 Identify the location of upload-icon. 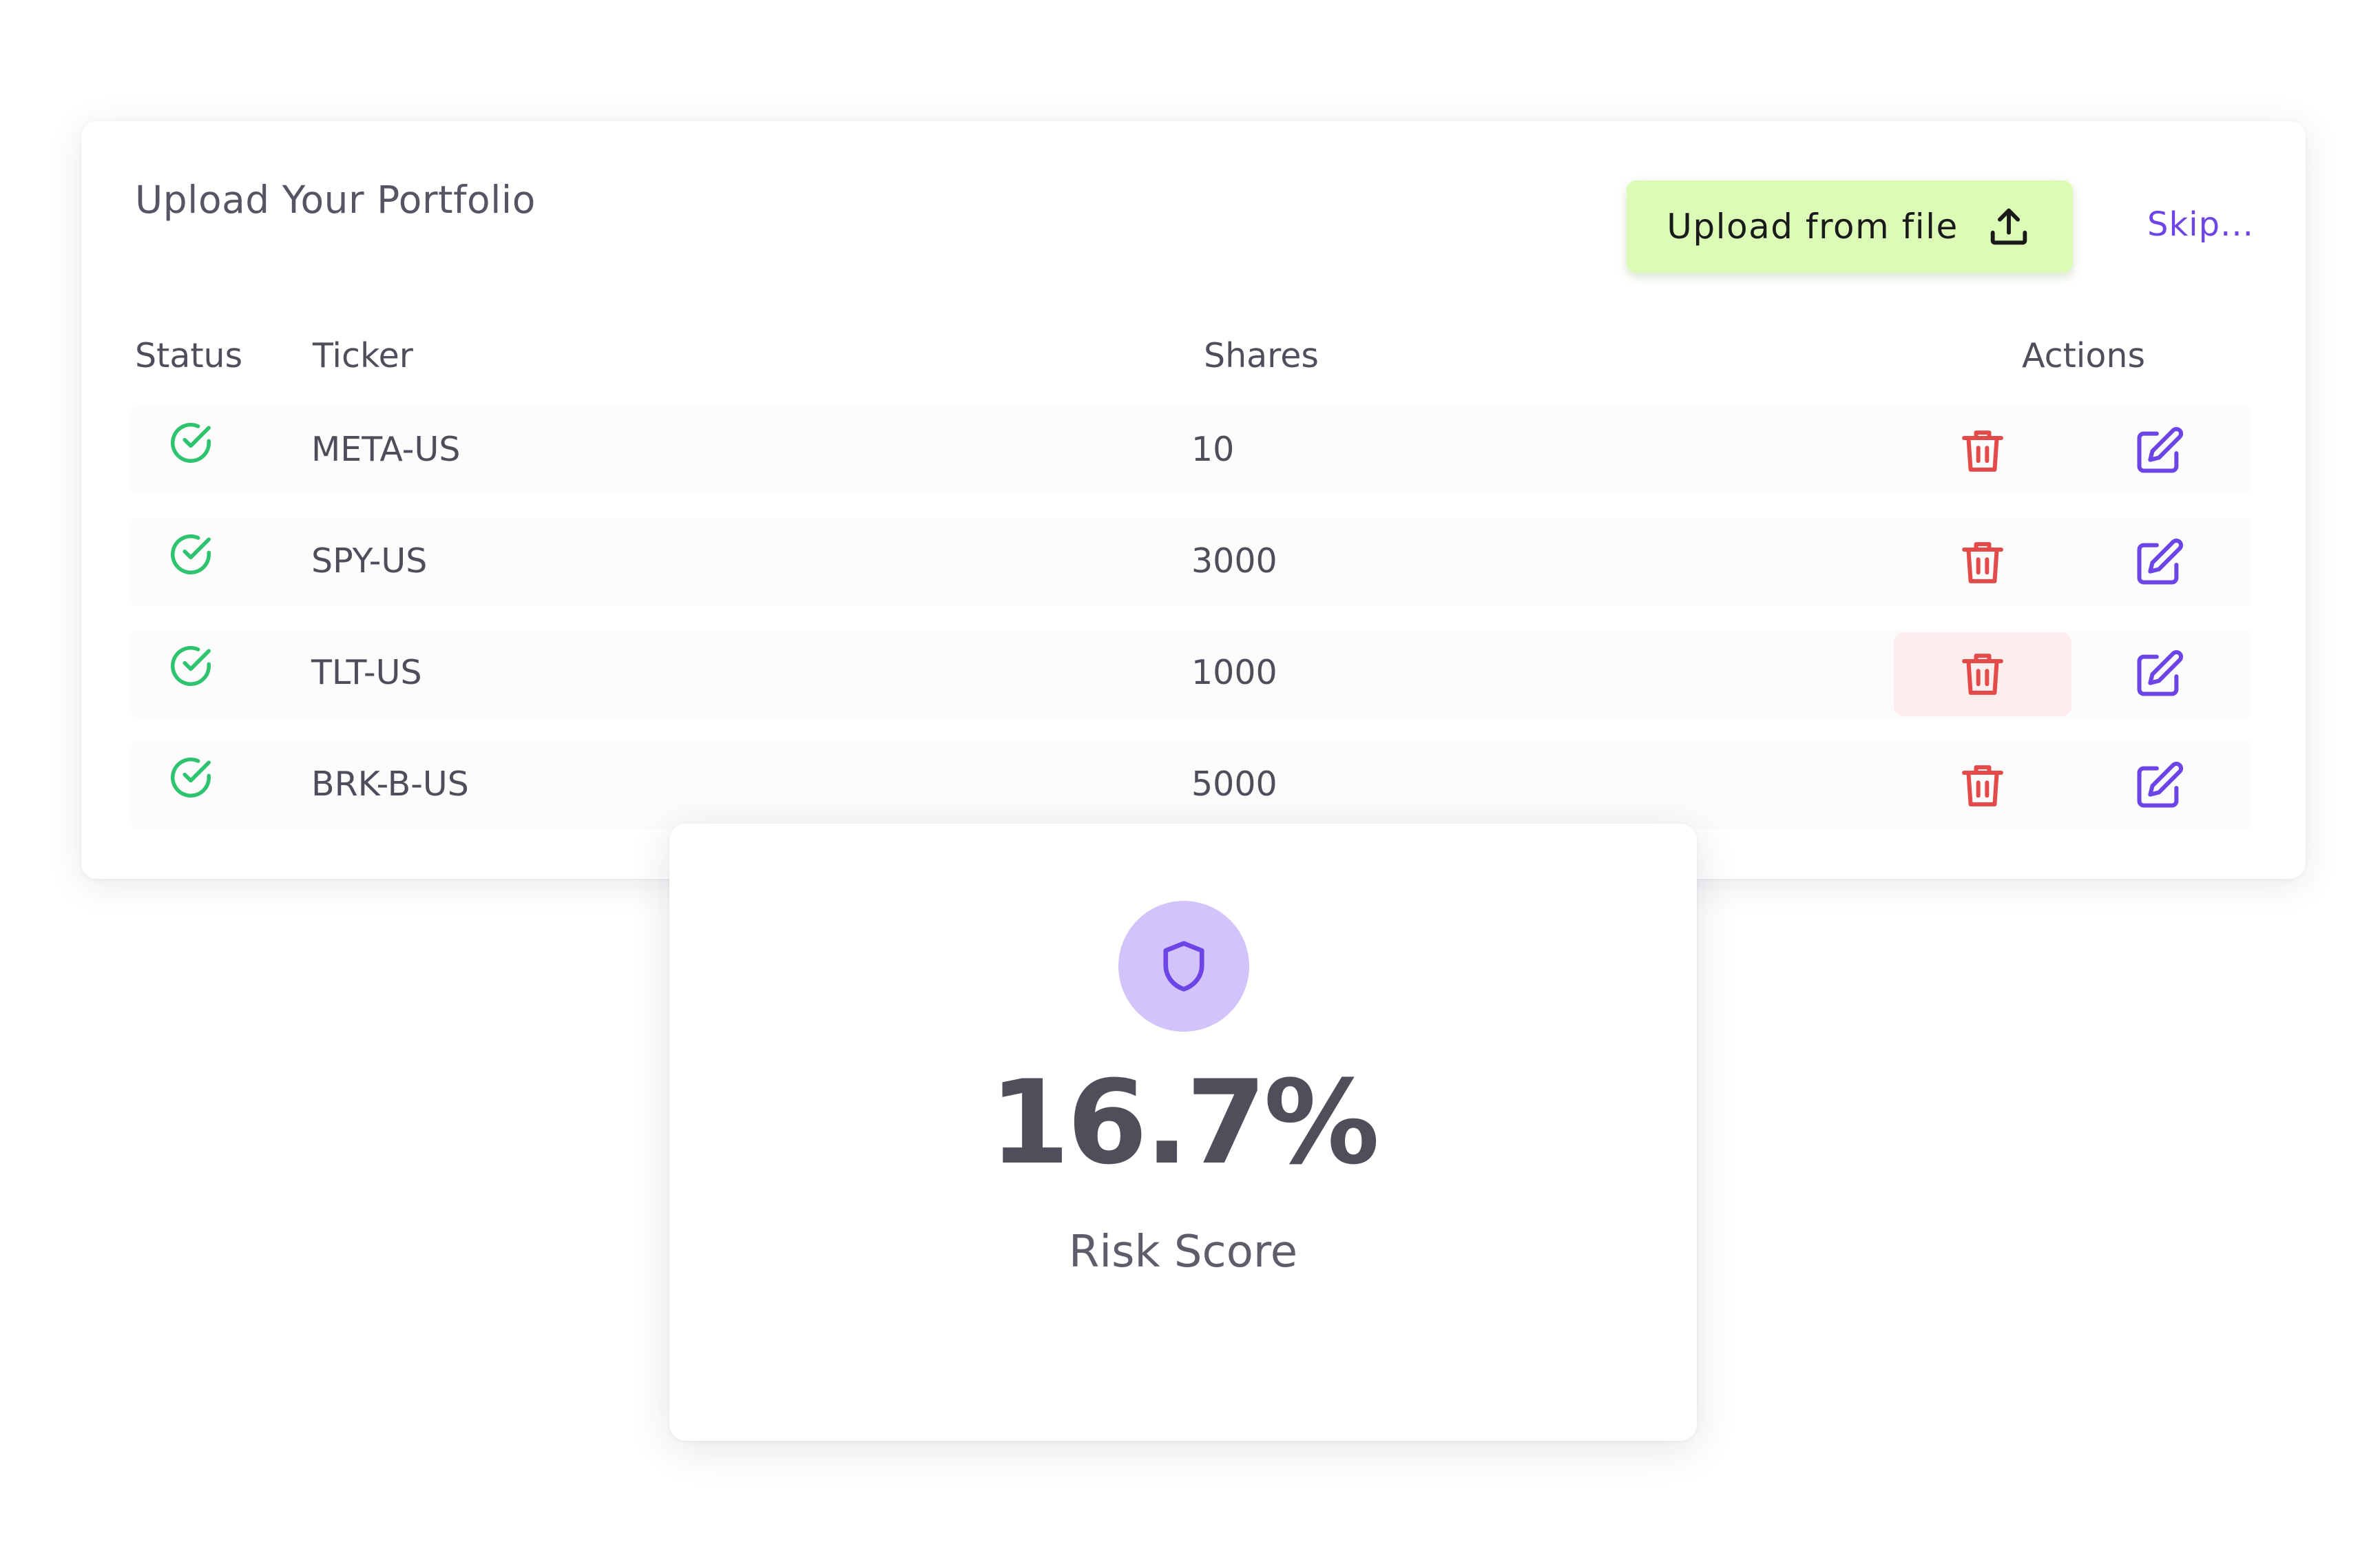
(2008, 227).